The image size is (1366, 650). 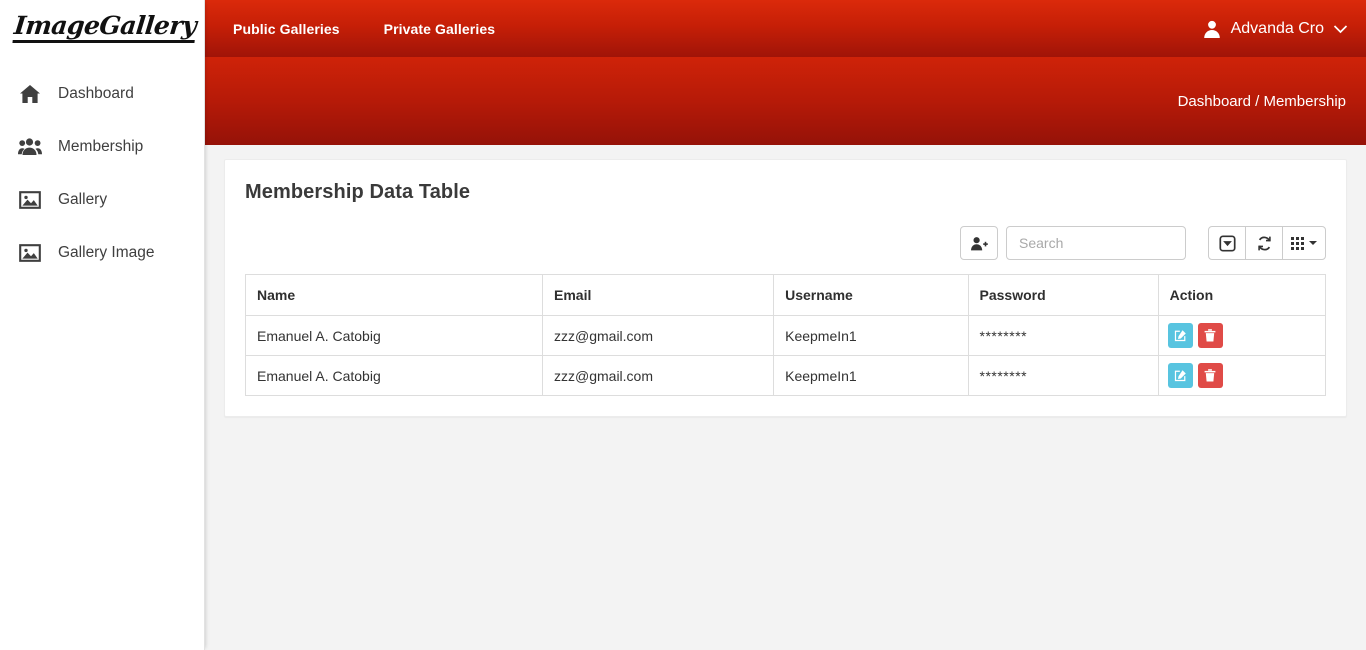 I want to click on column-header-username: Username, so click(x=871, y=295).